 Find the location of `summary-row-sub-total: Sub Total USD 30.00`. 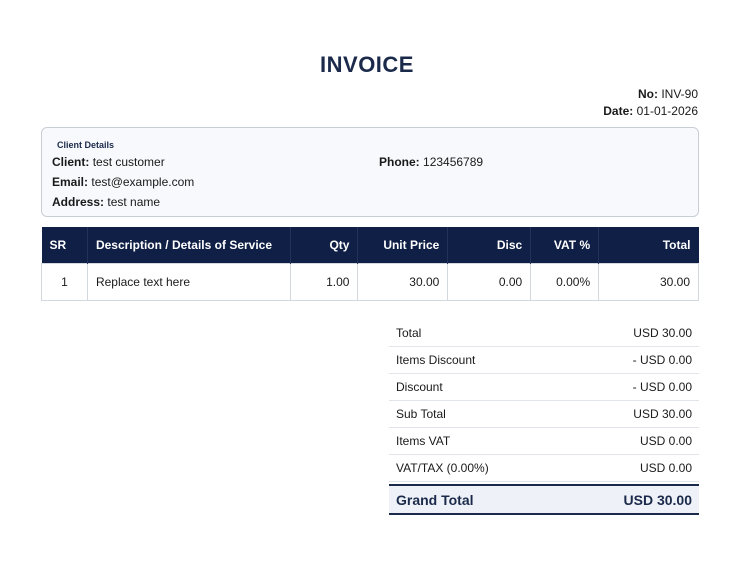

summary-row-sub-total: Sub Total USD 30.00 is located at coordinates (544, 414).